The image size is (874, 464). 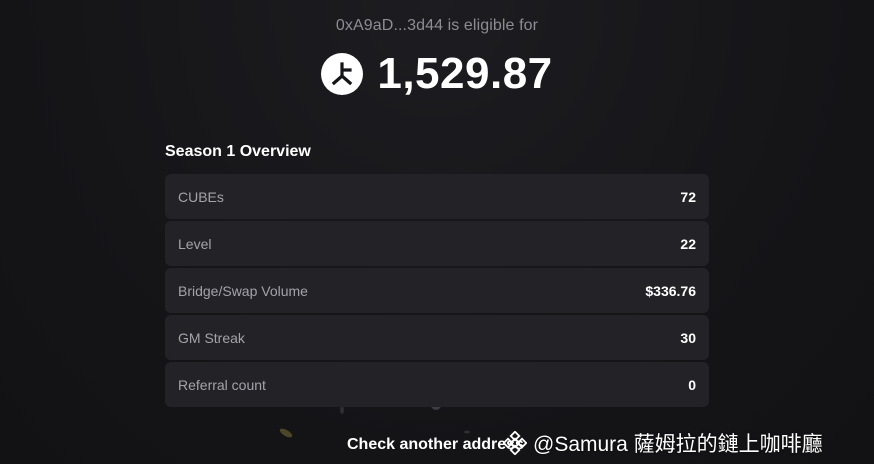 I want to click on eligible-amount-row: 1,529.87, so click(x=437, y=74).